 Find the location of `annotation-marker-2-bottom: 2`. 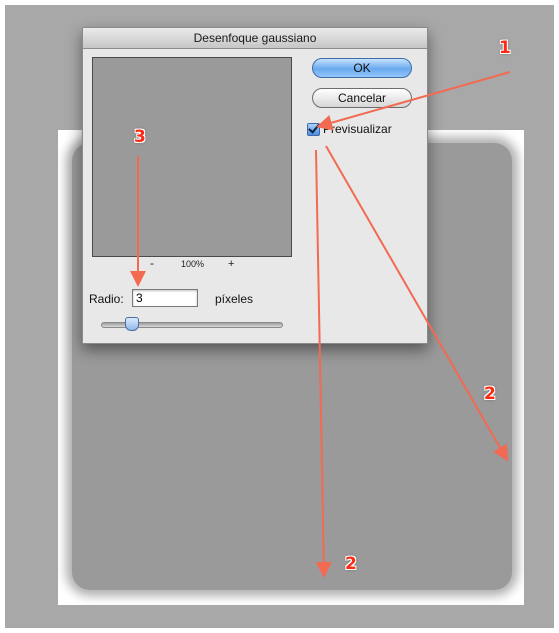

annotation-marker-2-bottom: 2 is located at coordinates (351, 564).